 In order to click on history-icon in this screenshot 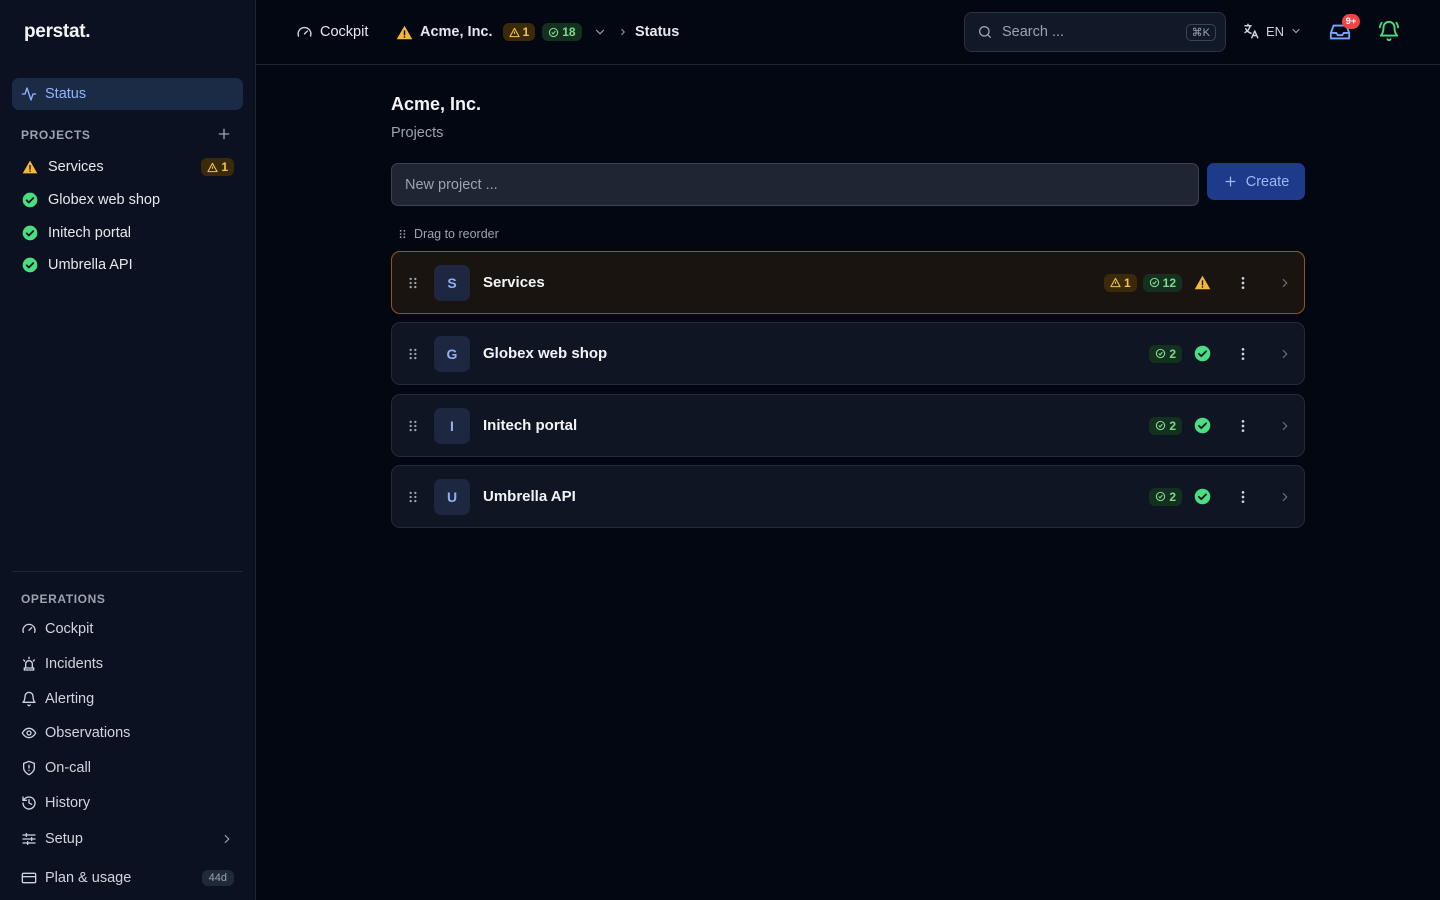, I will do `click(29, 803)`.